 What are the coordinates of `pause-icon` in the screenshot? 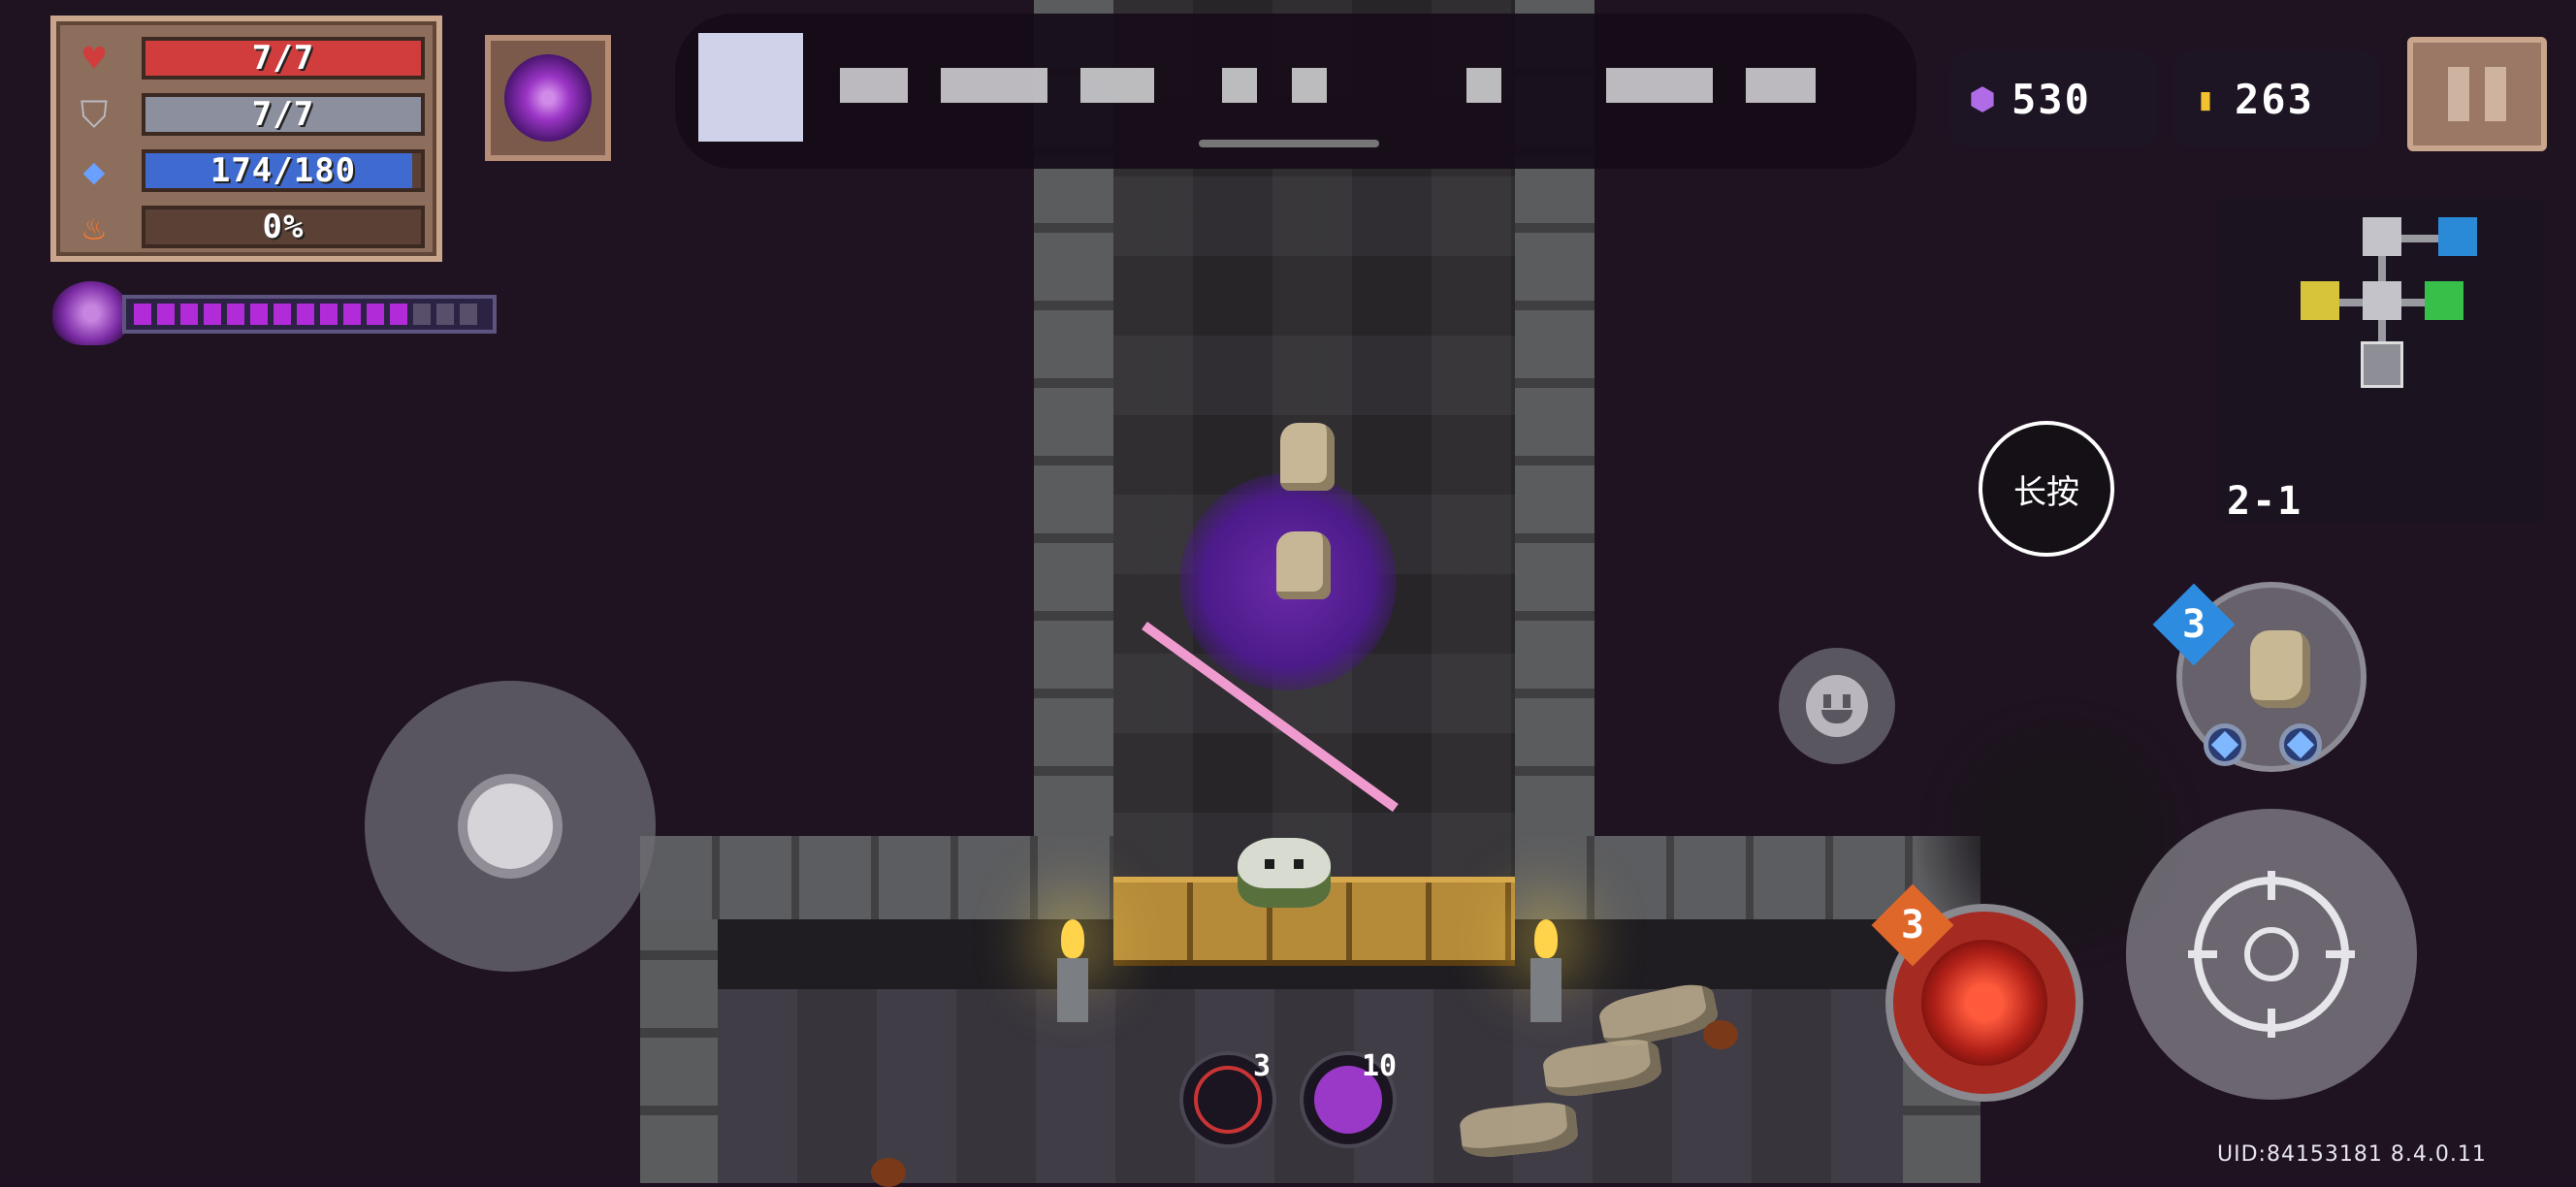 It's located at (2458, 94).